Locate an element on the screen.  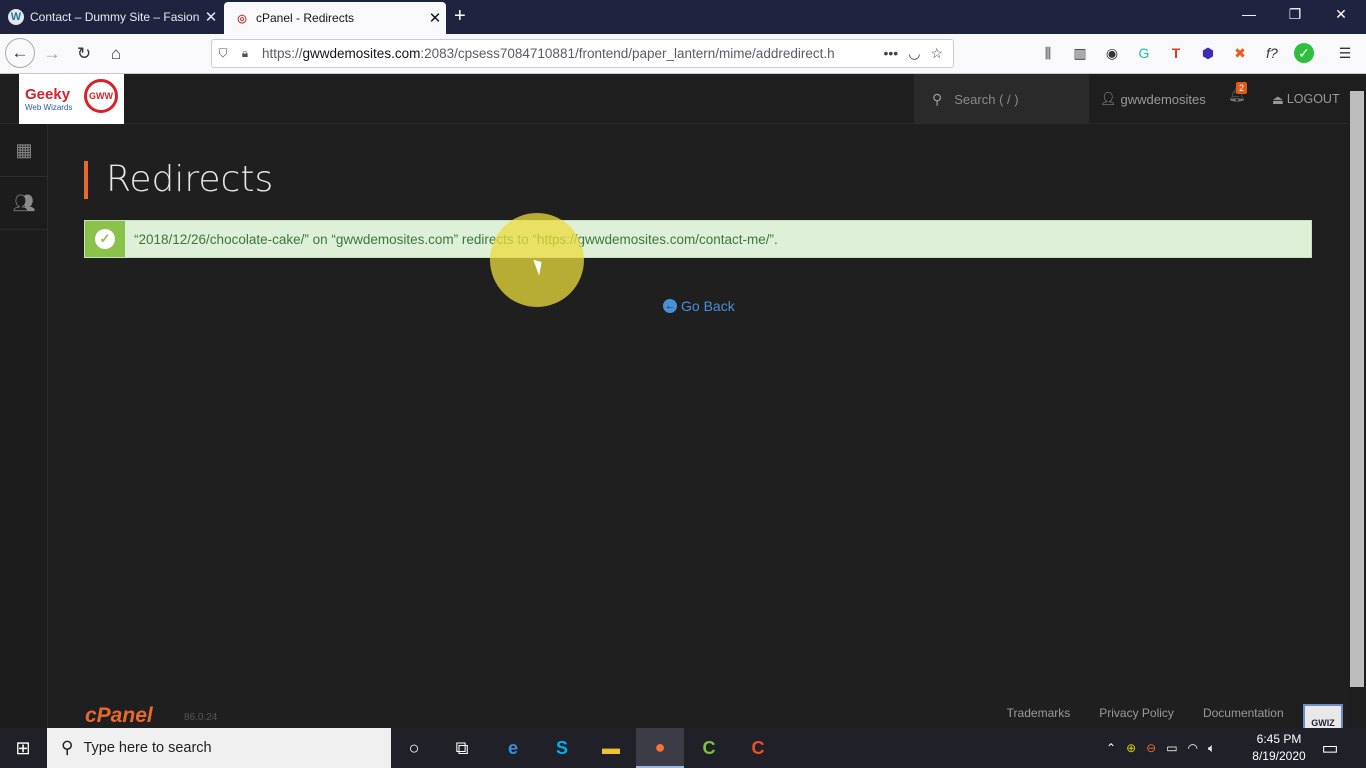
logout-button: ⏏ LOGOUT is located at coordinates (1306, 99).